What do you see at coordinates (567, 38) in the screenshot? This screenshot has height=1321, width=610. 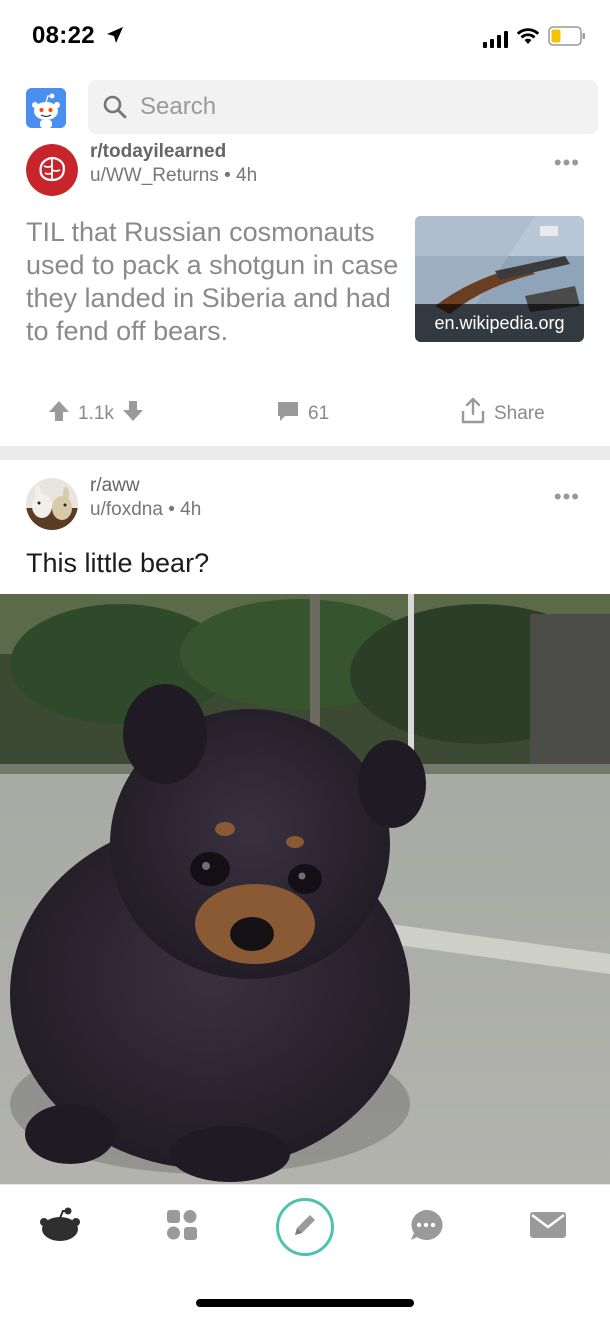 I see `battery-icon` at bounding box center [567, 38].